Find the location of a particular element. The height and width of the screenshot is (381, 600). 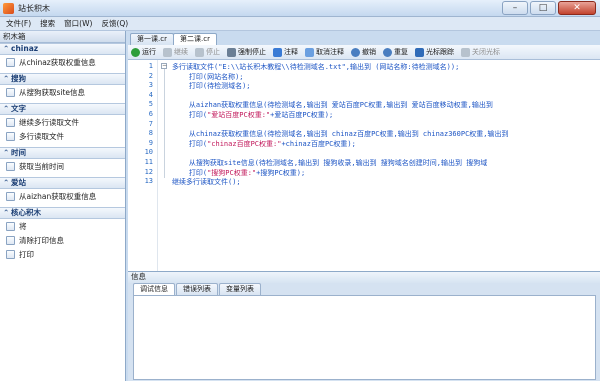

menu-feedback: 反馈(Q) is located at coordinates (114, 23).